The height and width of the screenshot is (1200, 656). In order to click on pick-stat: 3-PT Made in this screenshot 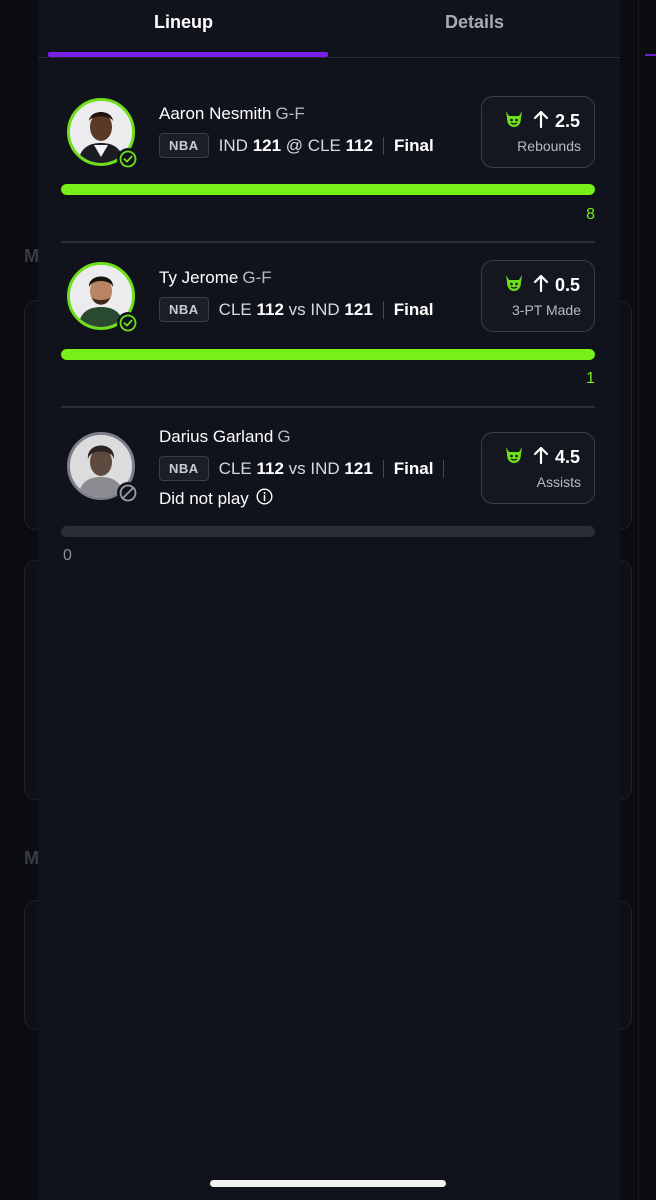, I will do `click(546, 310)`.